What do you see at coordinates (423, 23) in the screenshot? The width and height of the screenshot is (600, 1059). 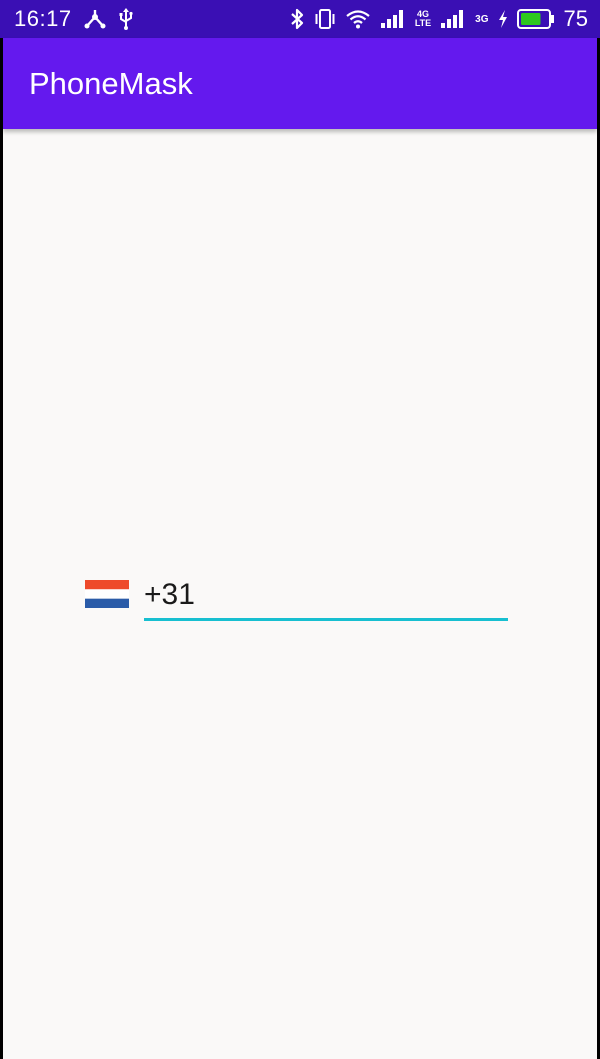 I see `network-lte-label: LTE` at bounding box center [423, 23].